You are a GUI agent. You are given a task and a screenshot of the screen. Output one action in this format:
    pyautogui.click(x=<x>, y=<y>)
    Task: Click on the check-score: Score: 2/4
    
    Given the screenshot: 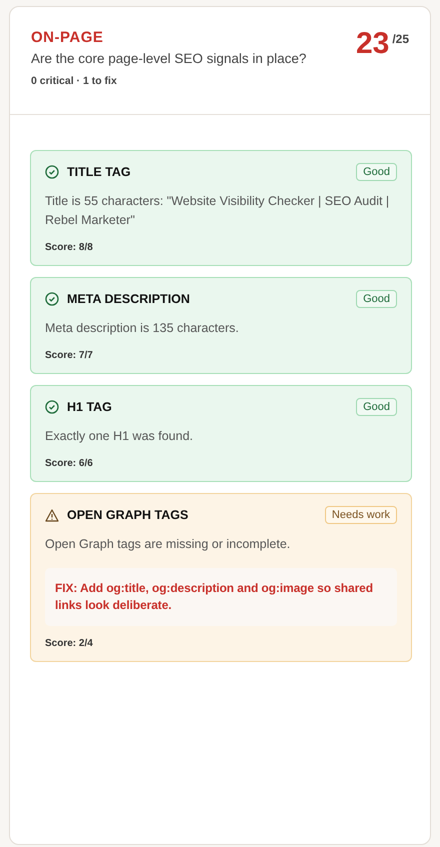 What is the action you would take?
    pyautogui.click(x=69, y=643)
    